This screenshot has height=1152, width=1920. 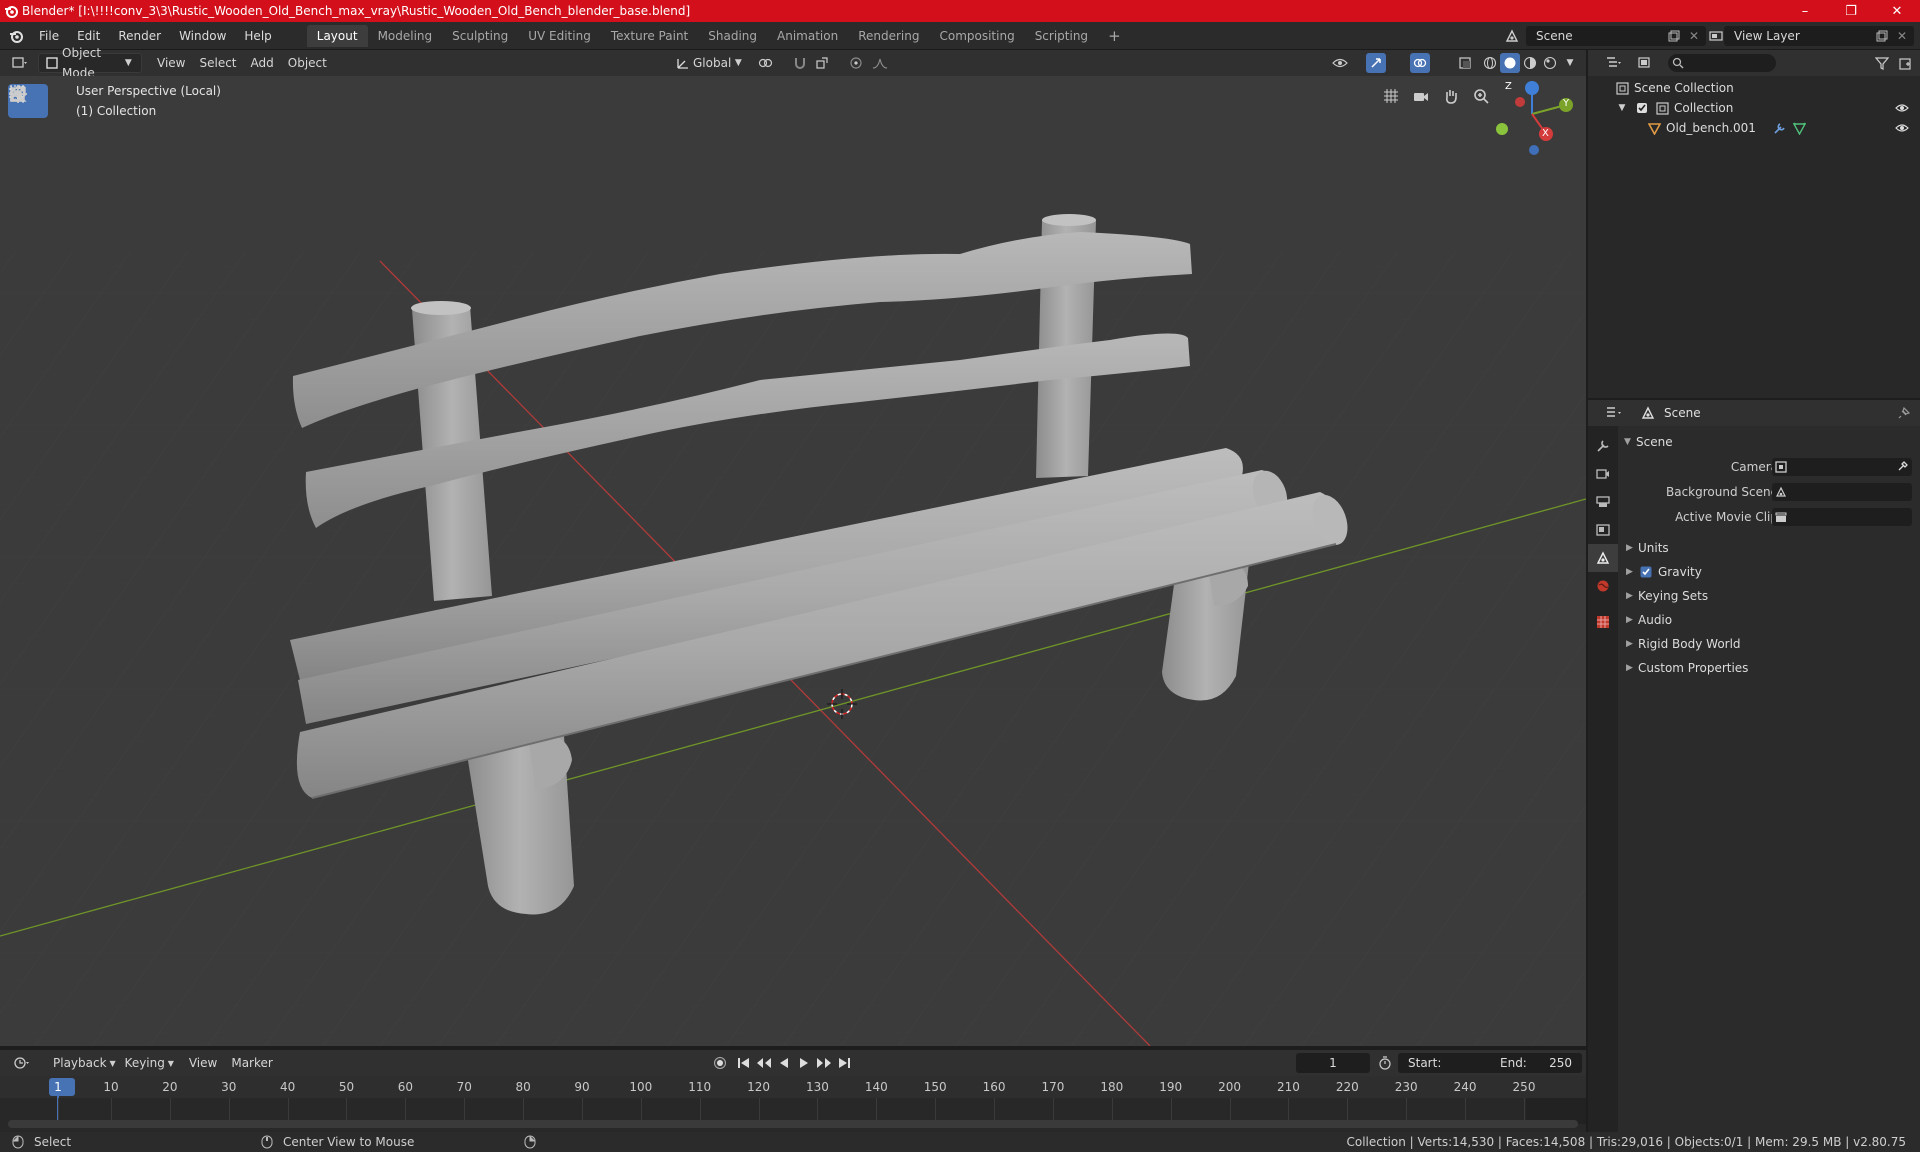 I want to click on background-scene-field, so click(x=1842, y=492).